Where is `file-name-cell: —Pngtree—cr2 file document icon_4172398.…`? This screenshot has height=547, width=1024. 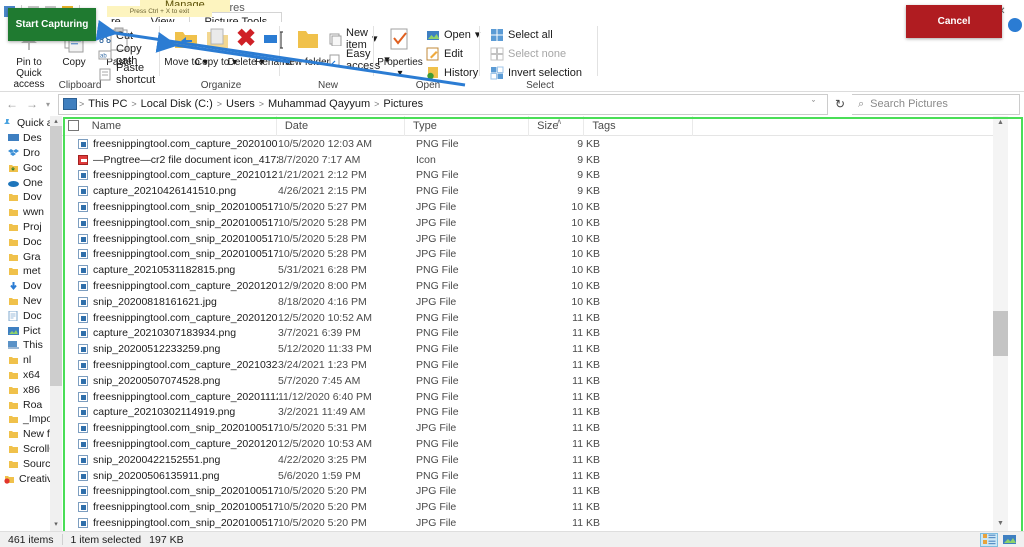 file-name-cell: —Pngtree—cr2 file document icon_4172398.… is located at coordinates (170, 160).